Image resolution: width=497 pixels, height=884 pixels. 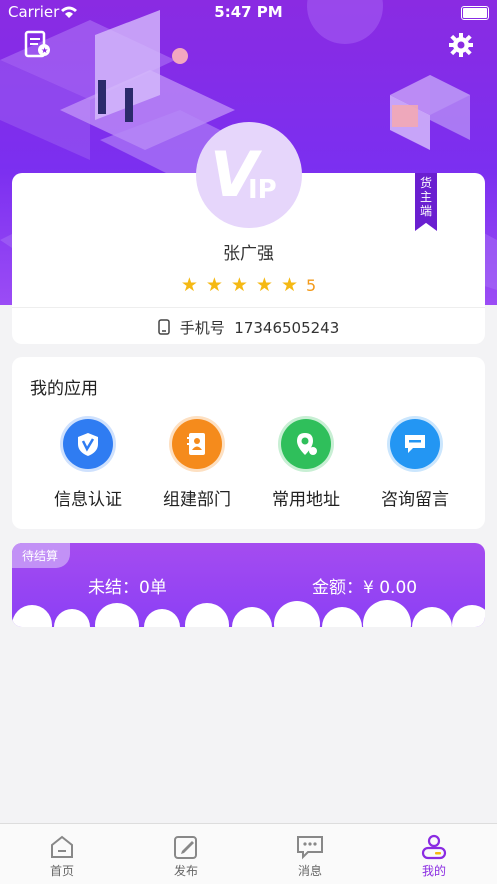 I want to click on vip-avatar: V IP, so click(x=249, y=175).